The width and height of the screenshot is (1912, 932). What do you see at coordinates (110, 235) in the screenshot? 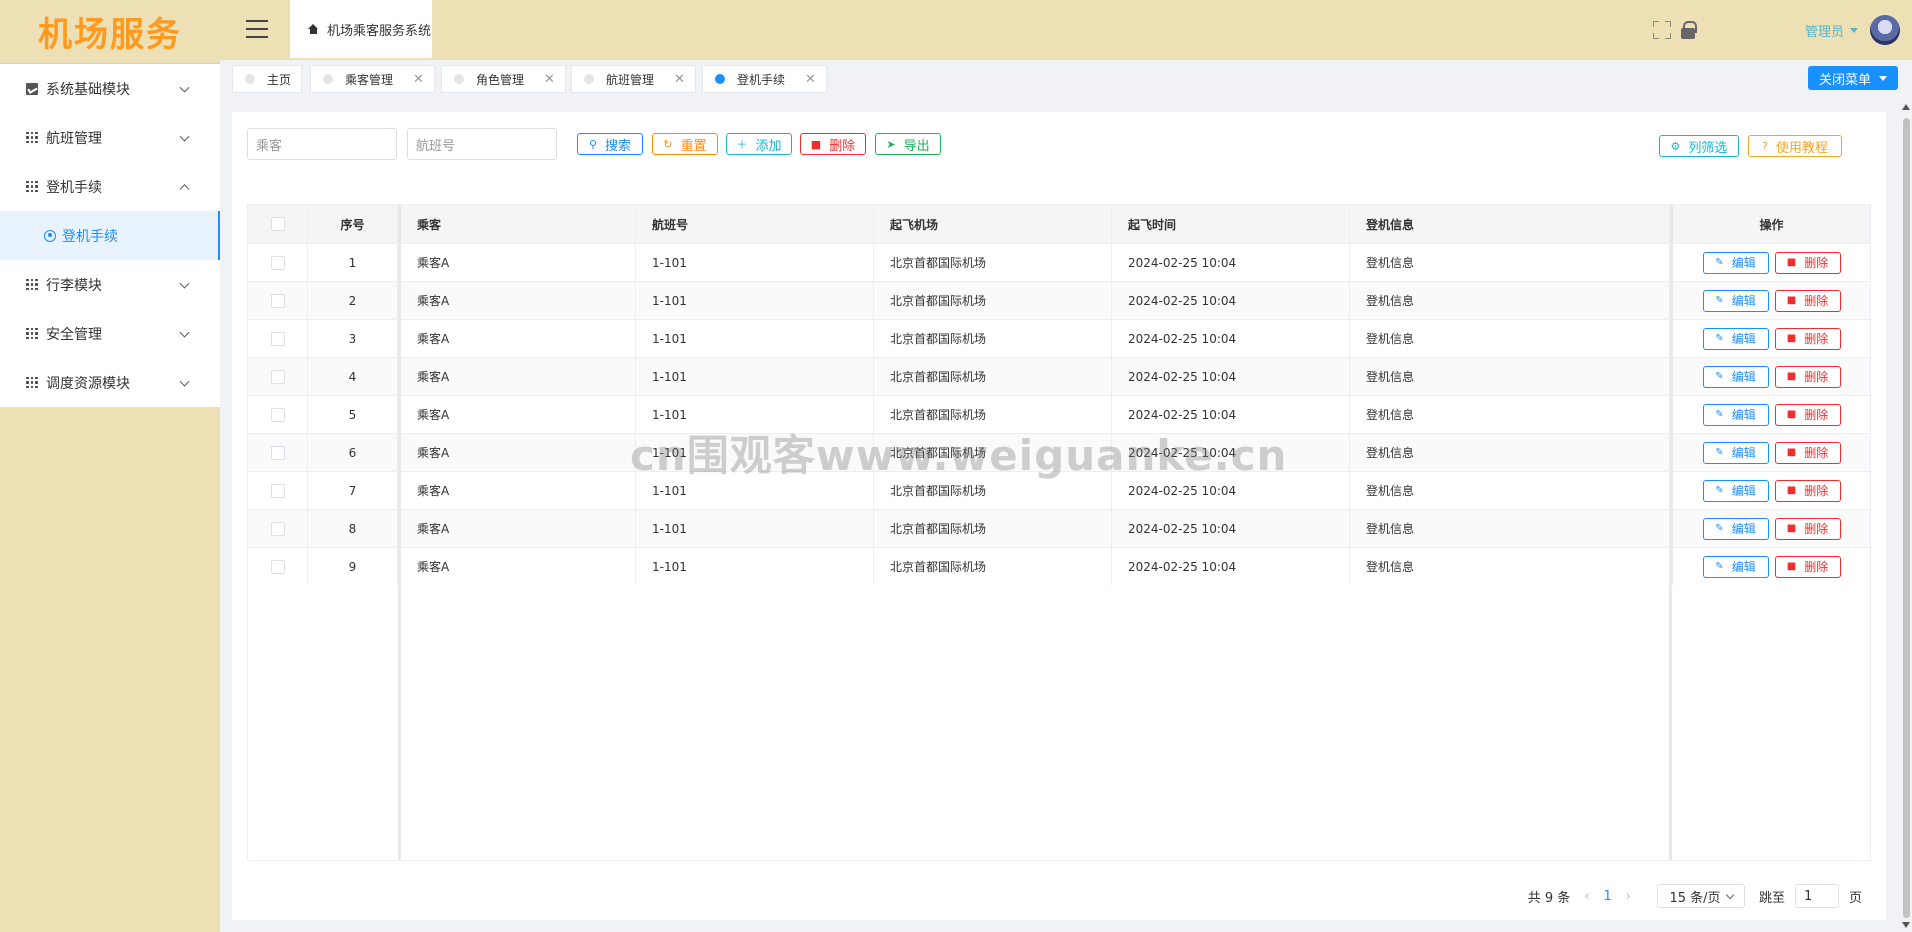
I see `sidebar-subitem-checkin: 登机手续` at bounding box center [110, 235].